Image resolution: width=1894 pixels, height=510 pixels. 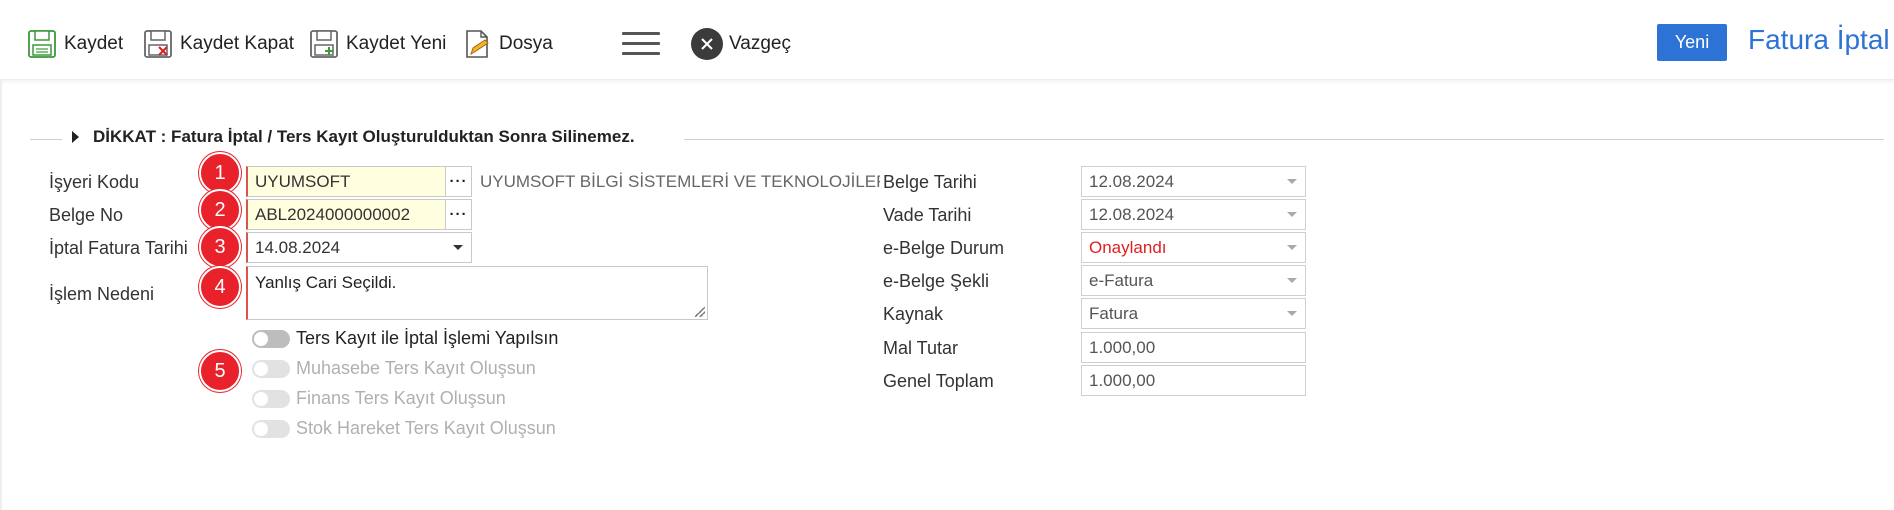 I want to click on source-field: Fatura, so click(x=1193, y=313).